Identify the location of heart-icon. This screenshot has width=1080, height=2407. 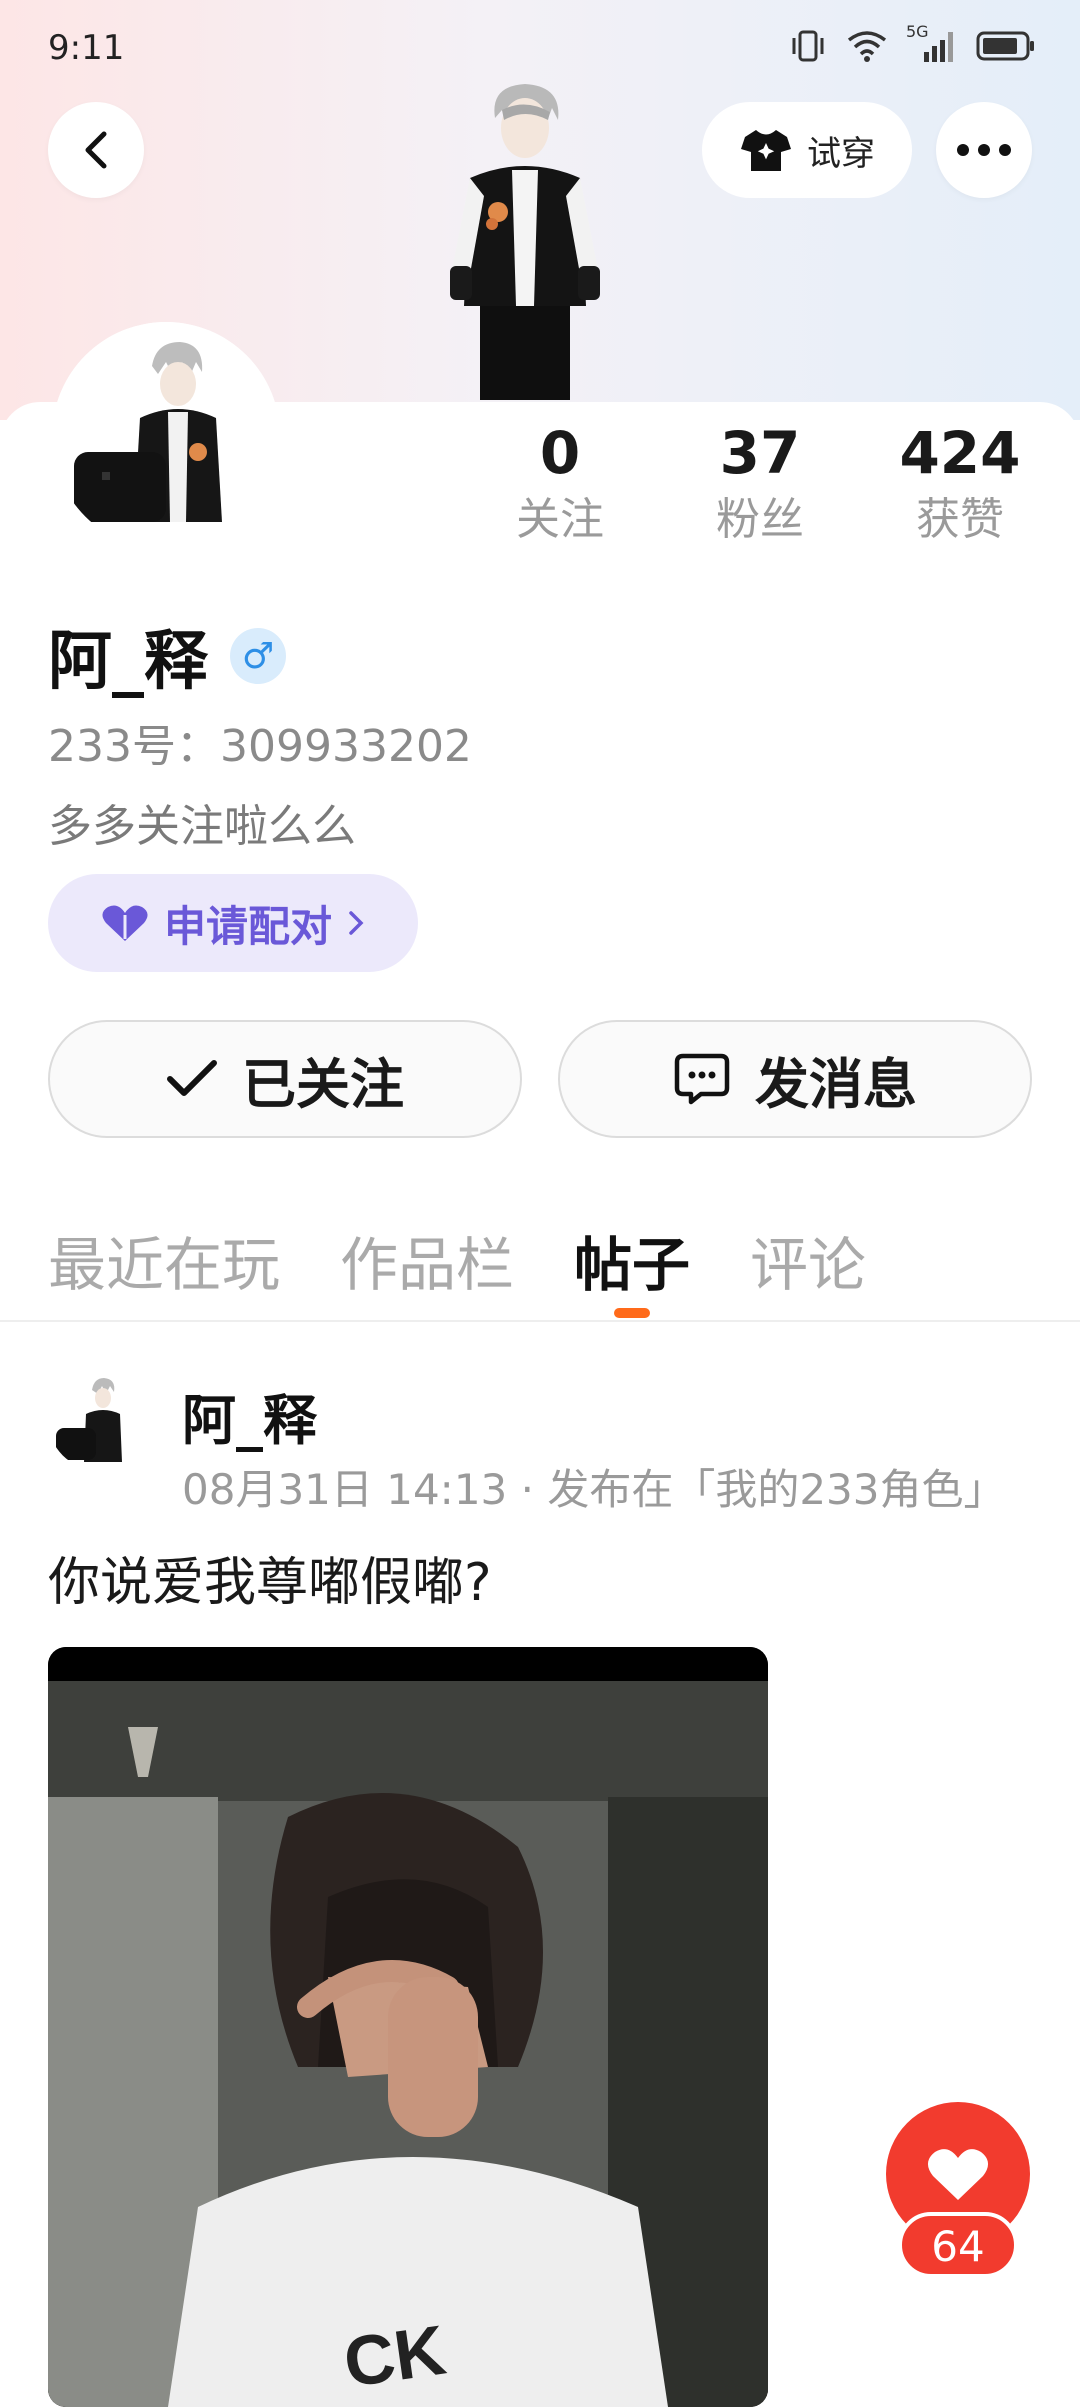
(958, 2174).